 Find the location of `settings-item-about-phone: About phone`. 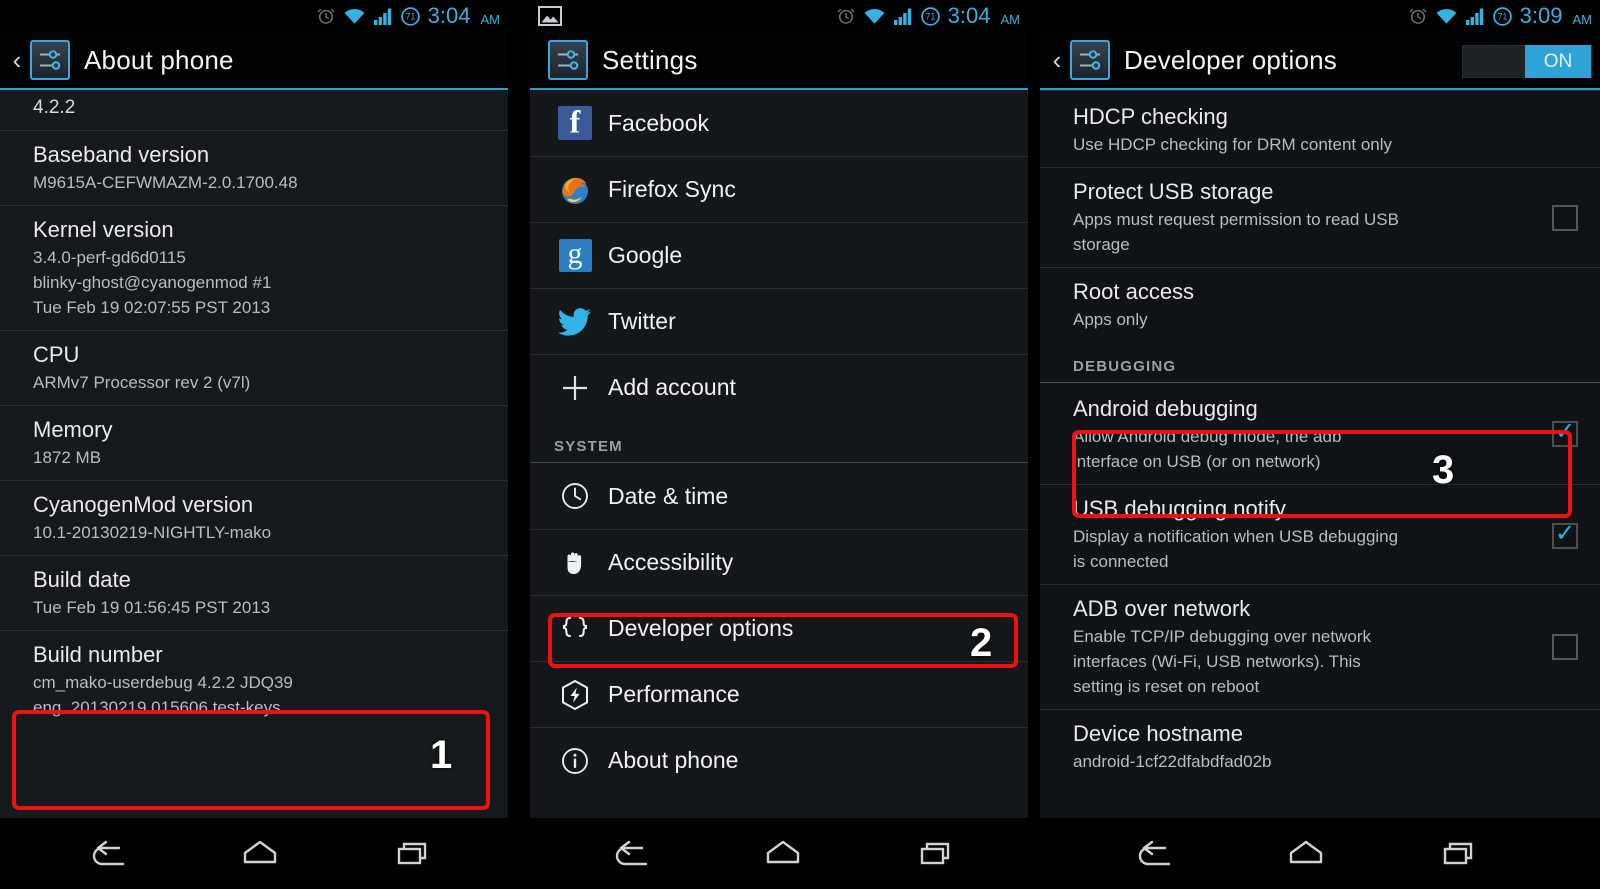

settings-item-about-phone: About phone is located at coordinates (779, 760).